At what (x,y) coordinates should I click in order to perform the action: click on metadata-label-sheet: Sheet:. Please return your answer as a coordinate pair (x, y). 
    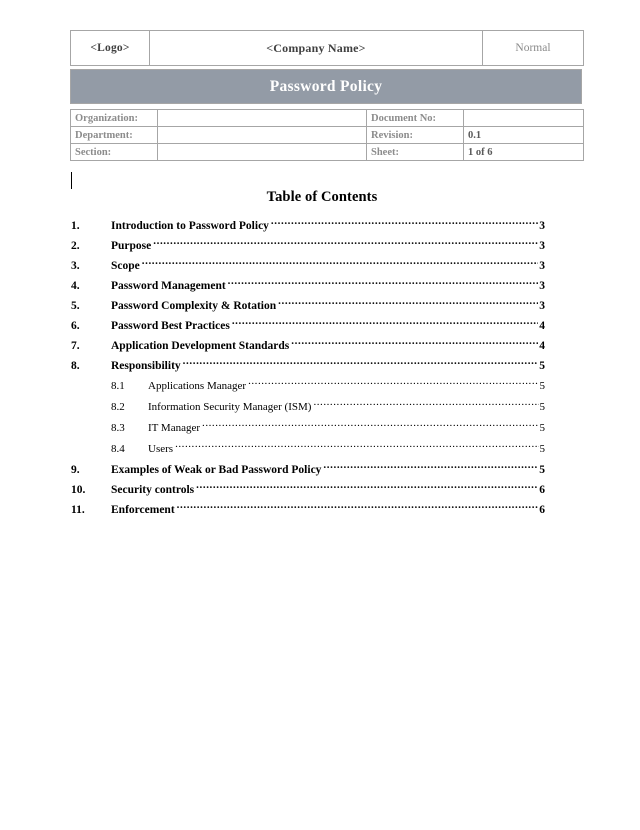
    Looking at the image, I should click on (415, 152).